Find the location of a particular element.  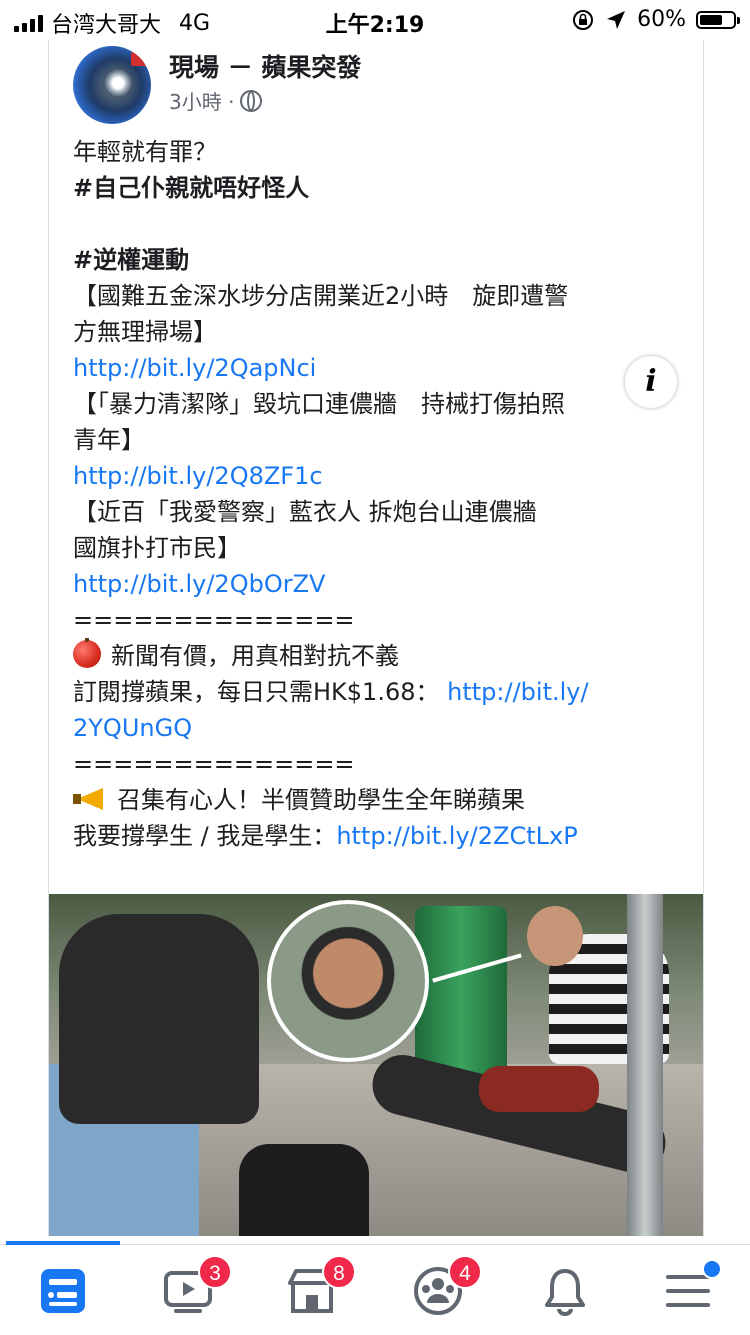

post-text-line: 方無理掃場】 is located at coordinates (145, 332).